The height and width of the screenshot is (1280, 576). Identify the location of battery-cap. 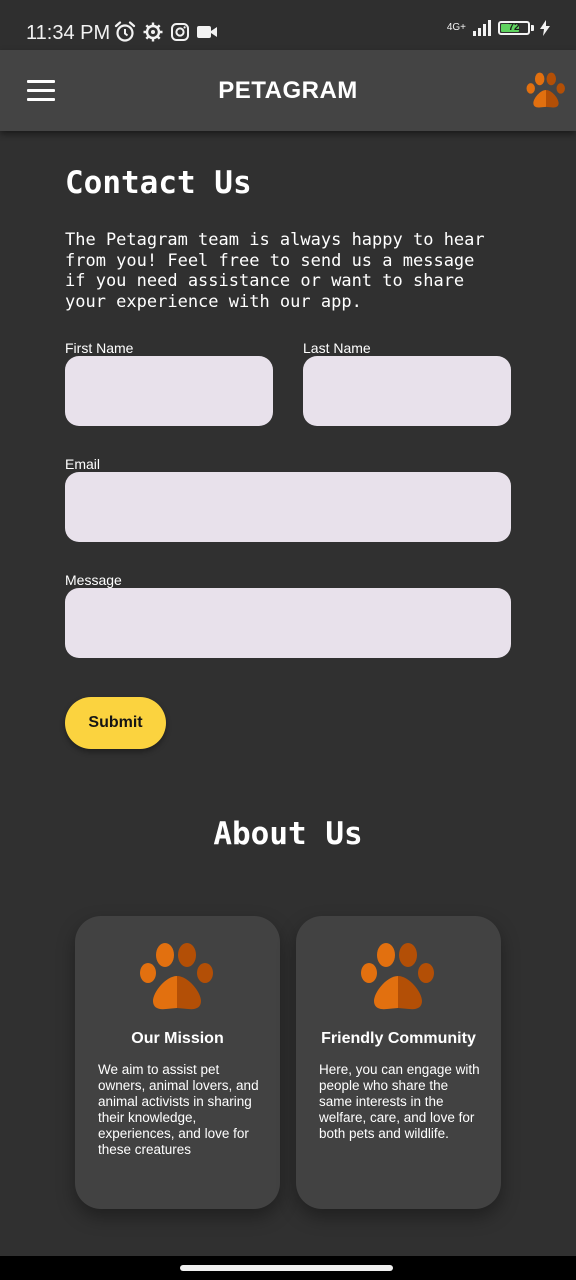
(532, 28).